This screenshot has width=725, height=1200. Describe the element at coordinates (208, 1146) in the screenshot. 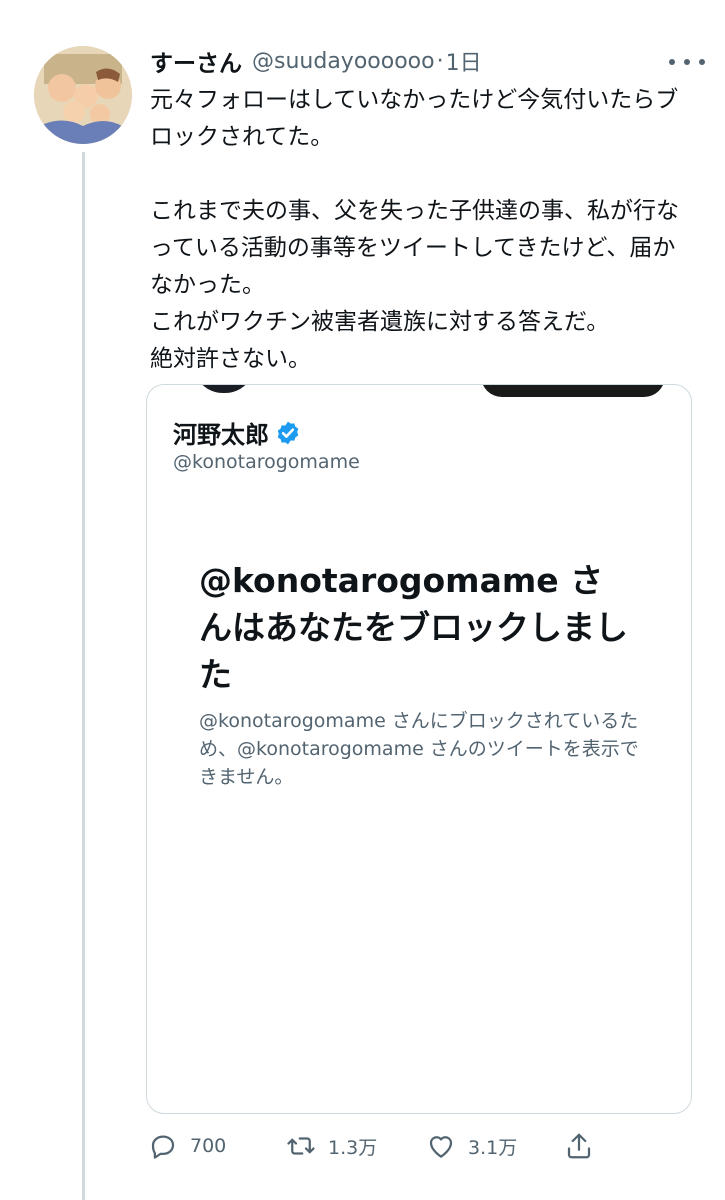

I see `reply-count: 700` at that location.